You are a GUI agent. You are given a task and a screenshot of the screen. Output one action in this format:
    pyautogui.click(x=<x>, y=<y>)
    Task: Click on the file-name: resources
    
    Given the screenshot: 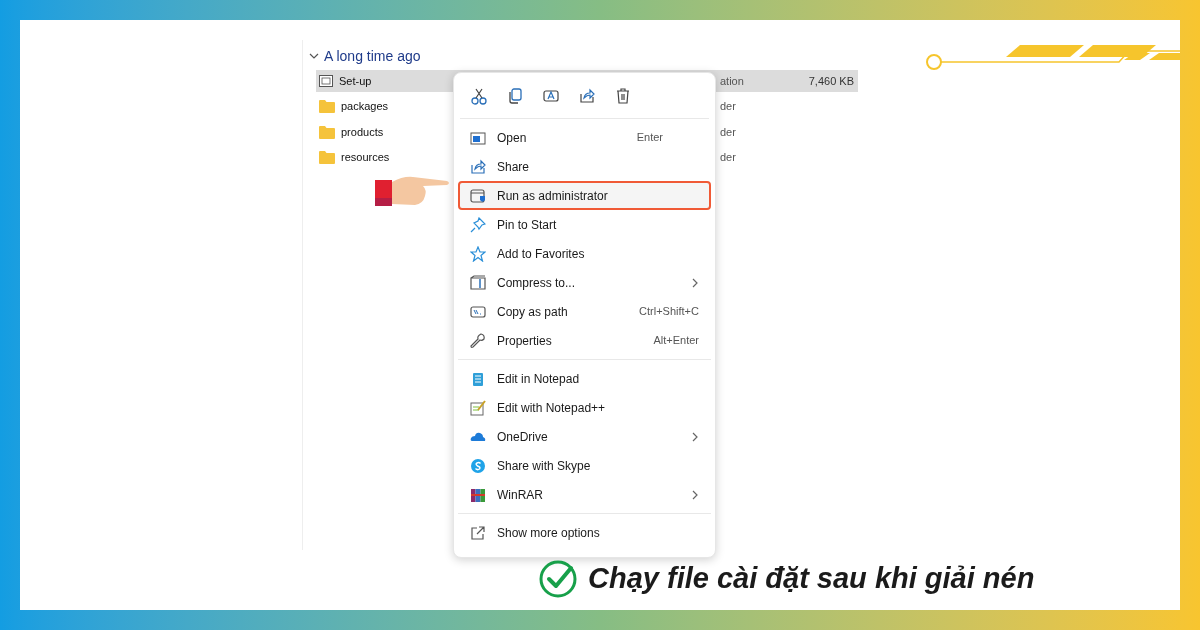 What is the action you would take?
    pyautogui.click(x=365, y=158)
    